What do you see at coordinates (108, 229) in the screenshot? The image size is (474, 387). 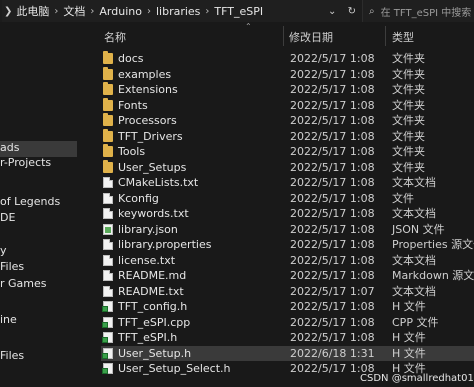 I see `json-file-icon` at bounding box center [108, 229].